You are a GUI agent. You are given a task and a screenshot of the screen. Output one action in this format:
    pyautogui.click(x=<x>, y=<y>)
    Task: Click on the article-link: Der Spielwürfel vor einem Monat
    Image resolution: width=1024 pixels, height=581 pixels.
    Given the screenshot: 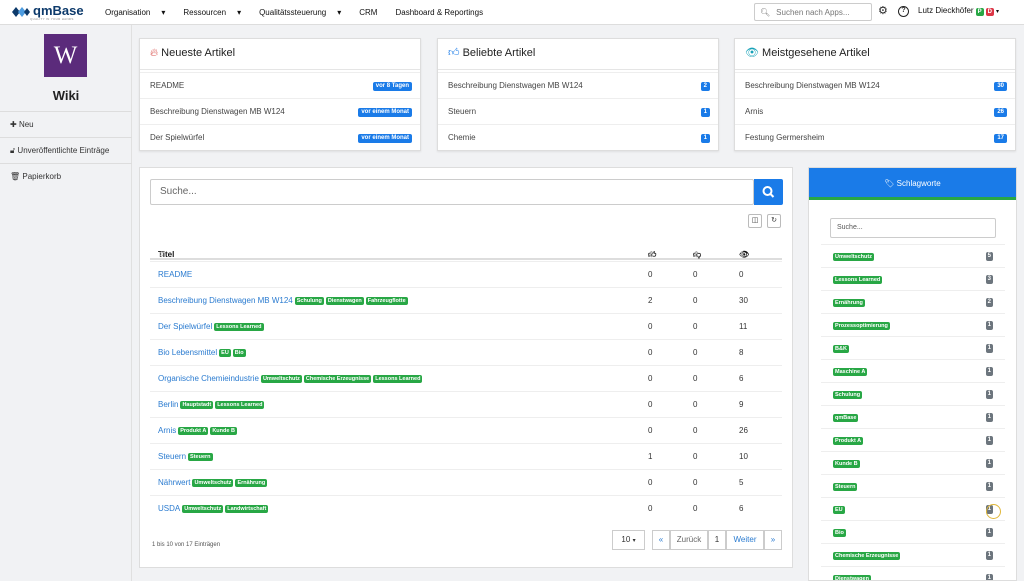 What is the action you would take?
    pyautogui.click(x=280, y=137)
    